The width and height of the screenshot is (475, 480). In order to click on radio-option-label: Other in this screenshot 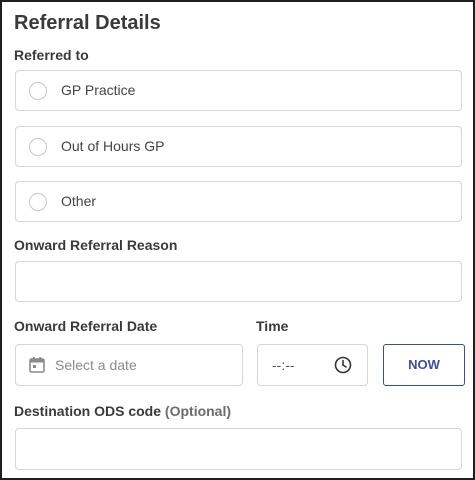, I will do `click(79, 201)`.